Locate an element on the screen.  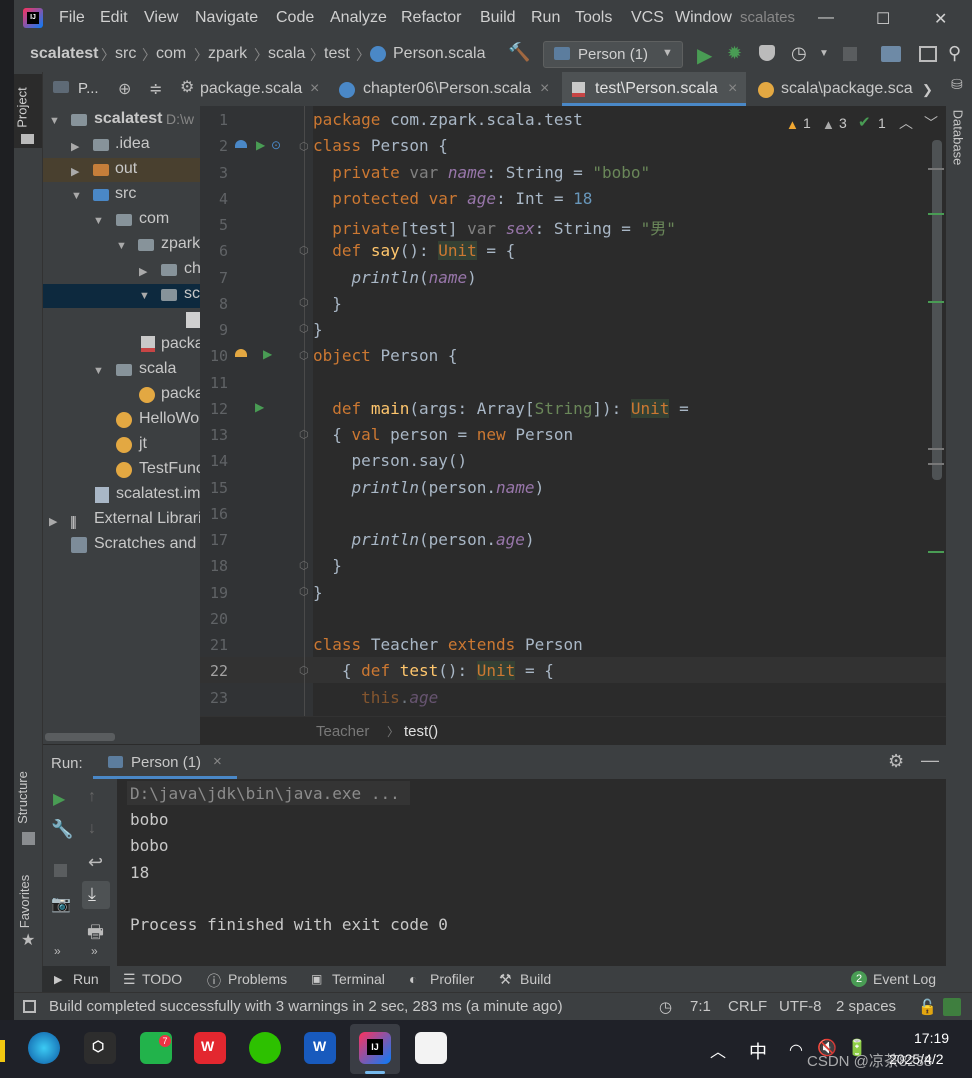
crumb-com: com is located at coordinates (171, 54).